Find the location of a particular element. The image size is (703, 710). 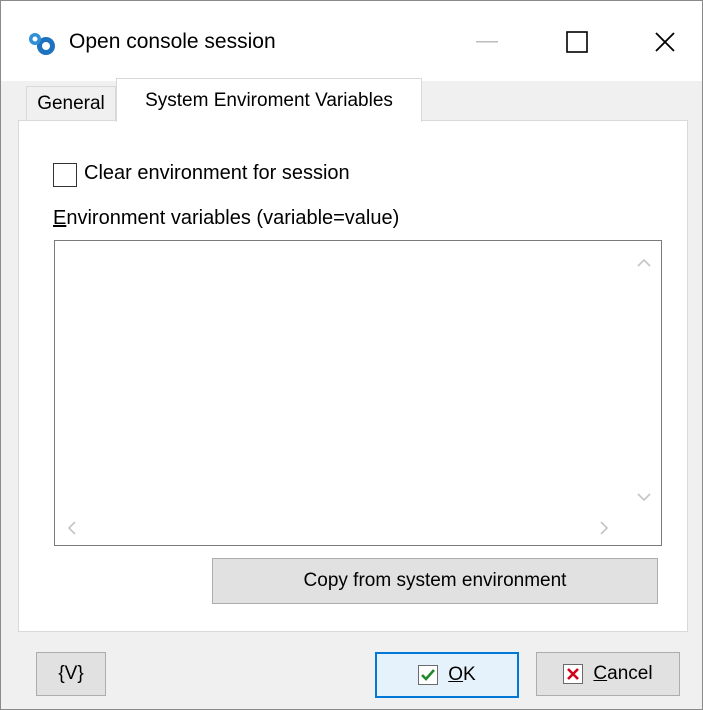

cancel-rest: ancel is located at coordinates (630, 673).